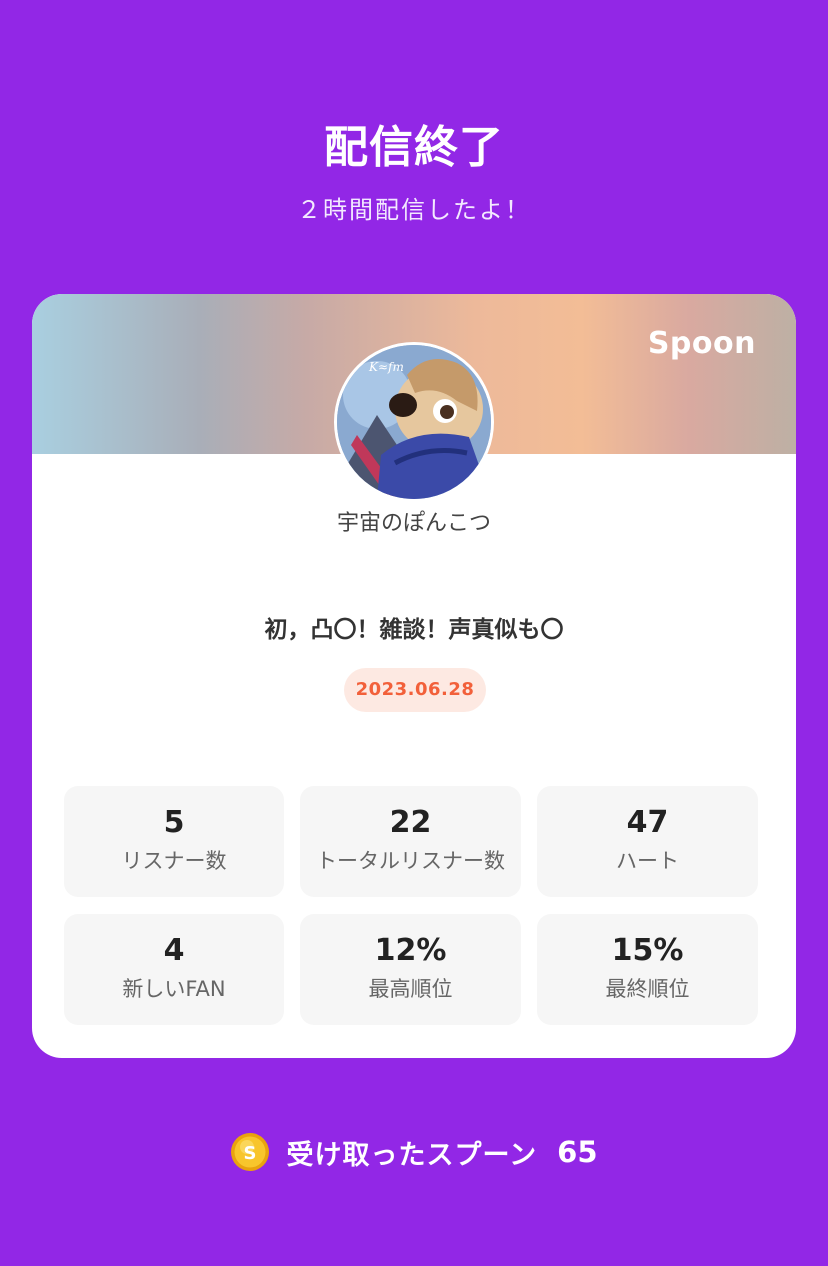 Image resolution: width=828 pixels, height=1266 pixels. Describe the element at coordinates (174, 861) in the screenshot. I see `stat-label: リスナー数` at that location.